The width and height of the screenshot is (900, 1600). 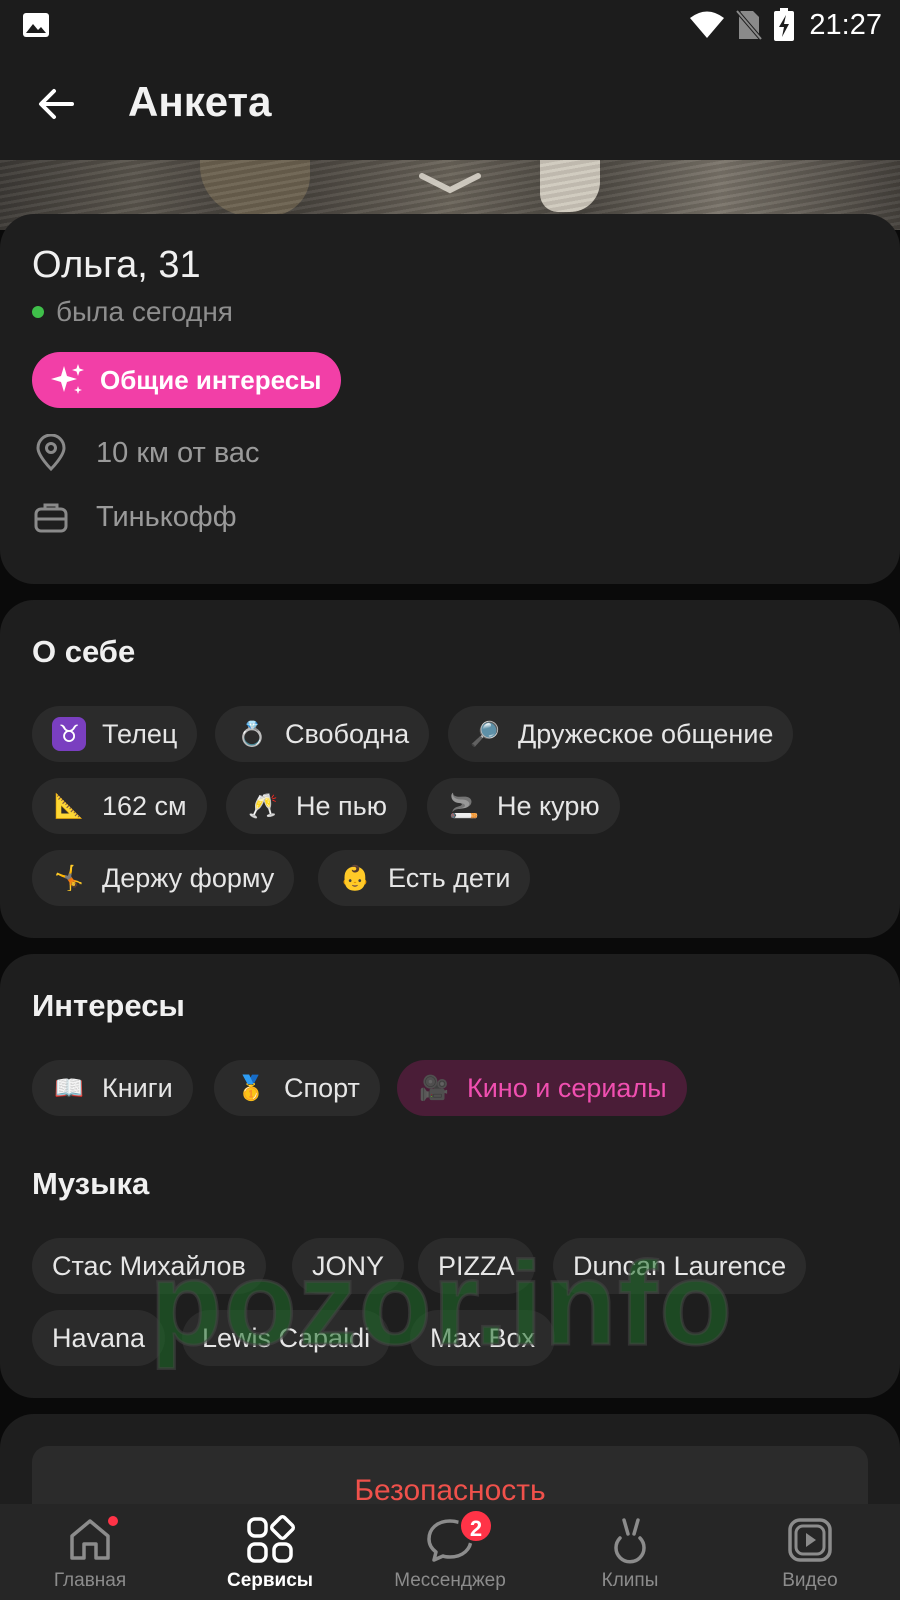 What do you see at coordinates (450, 25) in the screenshot?
I see `status-bar: 21:27` at bounding box center [450, 25].